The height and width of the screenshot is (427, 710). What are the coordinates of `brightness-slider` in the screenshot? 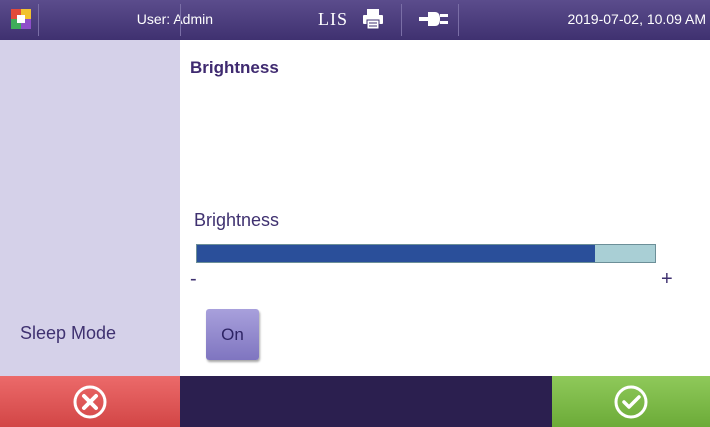 It's located at (426, 253).